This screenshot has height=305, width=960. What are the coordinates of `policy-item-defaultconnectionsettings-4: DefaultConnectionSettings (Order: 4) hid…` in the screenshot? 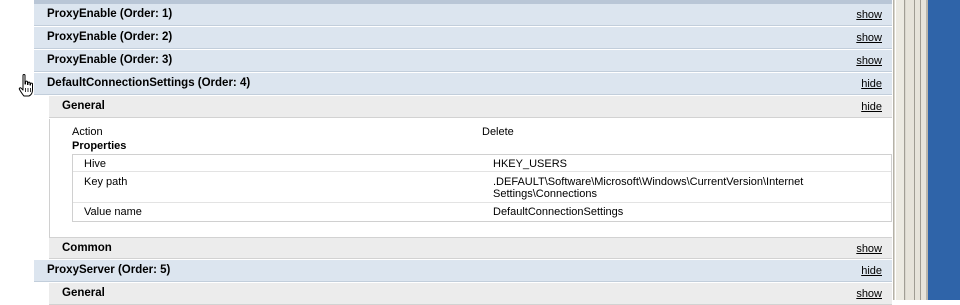 It's located at (463, 84).